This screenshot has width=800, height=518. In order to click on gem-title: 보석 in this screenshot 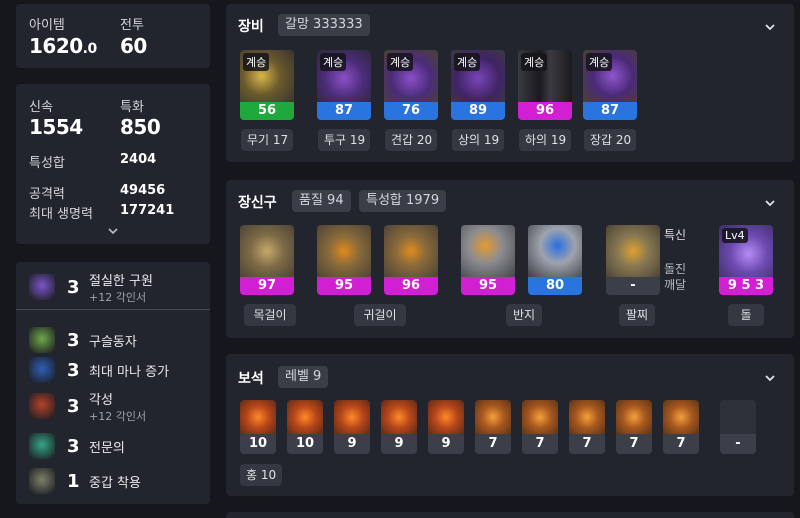, I will do `click(251, 379)`.